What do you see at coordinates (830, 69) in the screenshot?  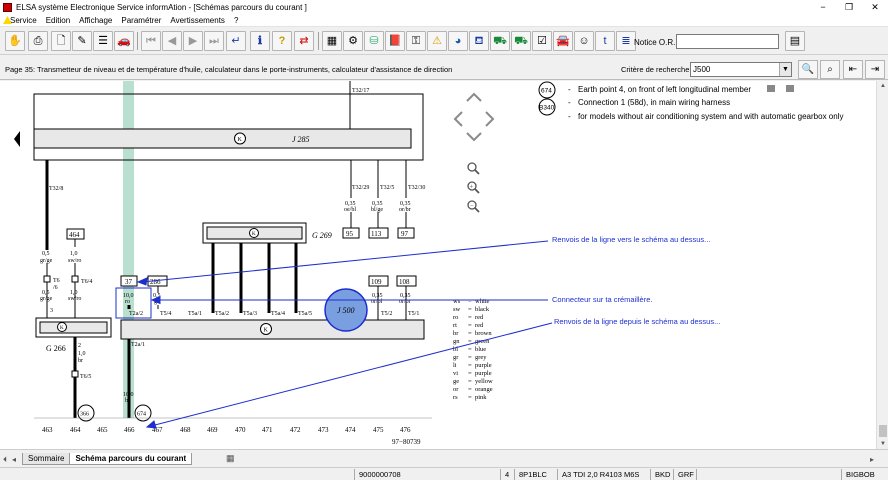 I see `binoculars-icon: ⌕` at bounding box center [830, 69].